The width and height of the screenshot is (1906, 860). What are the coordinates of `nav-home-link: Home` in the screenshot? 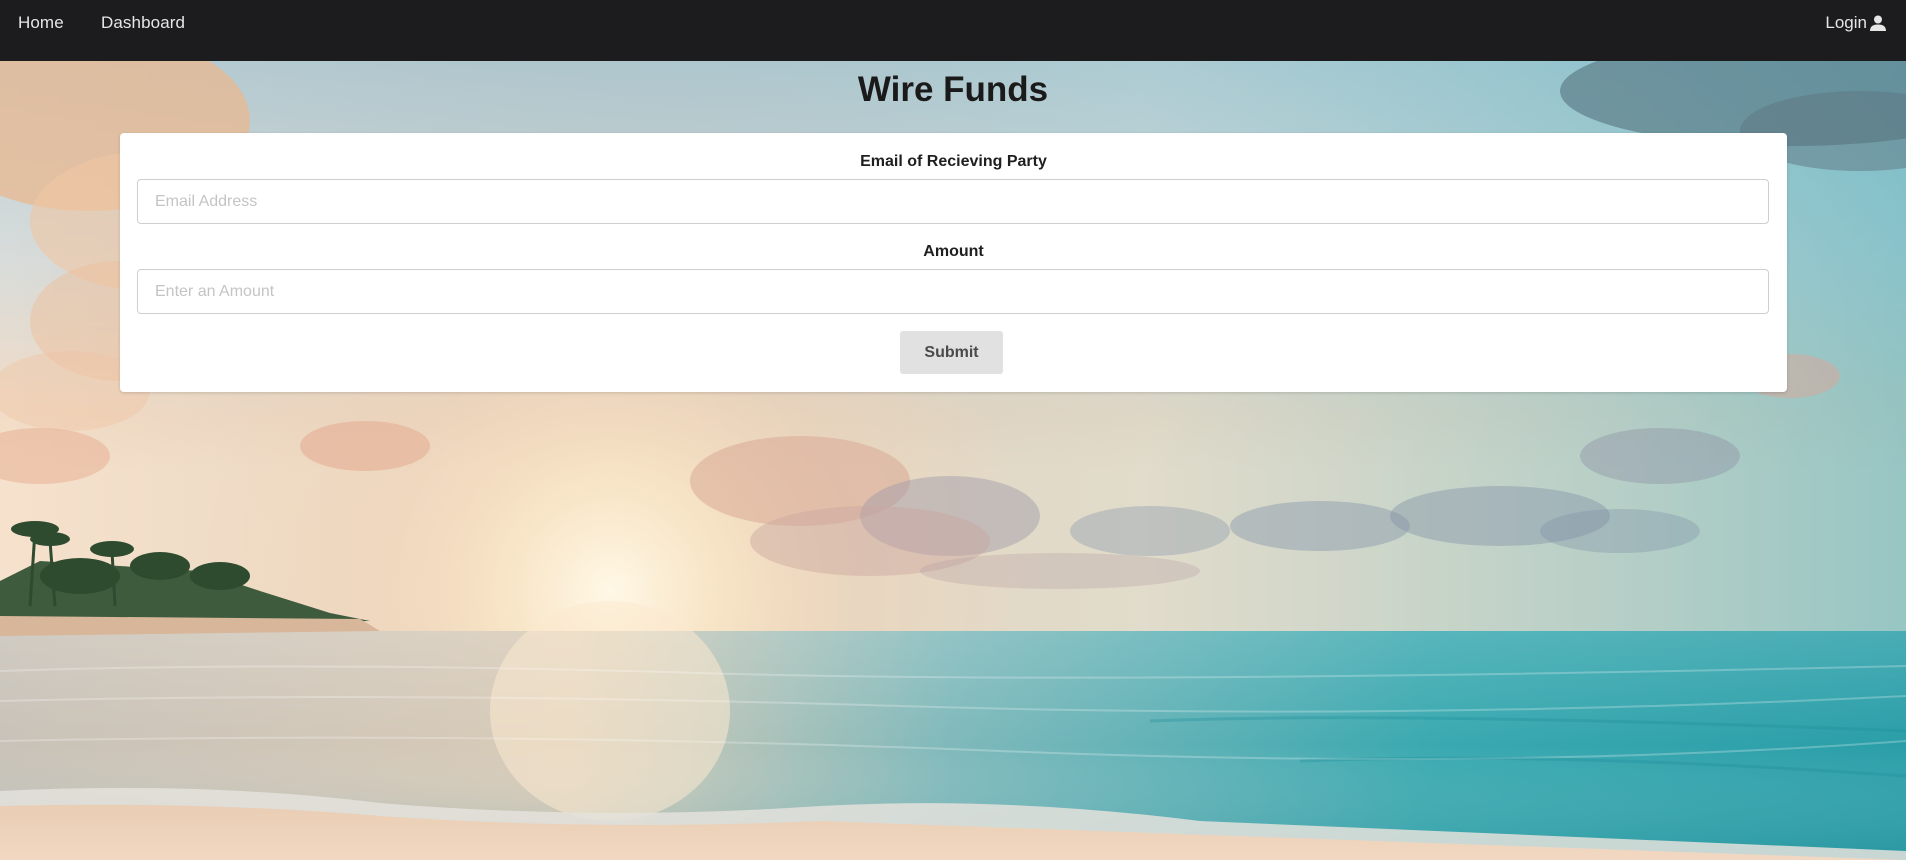 It's located at (41, 23).